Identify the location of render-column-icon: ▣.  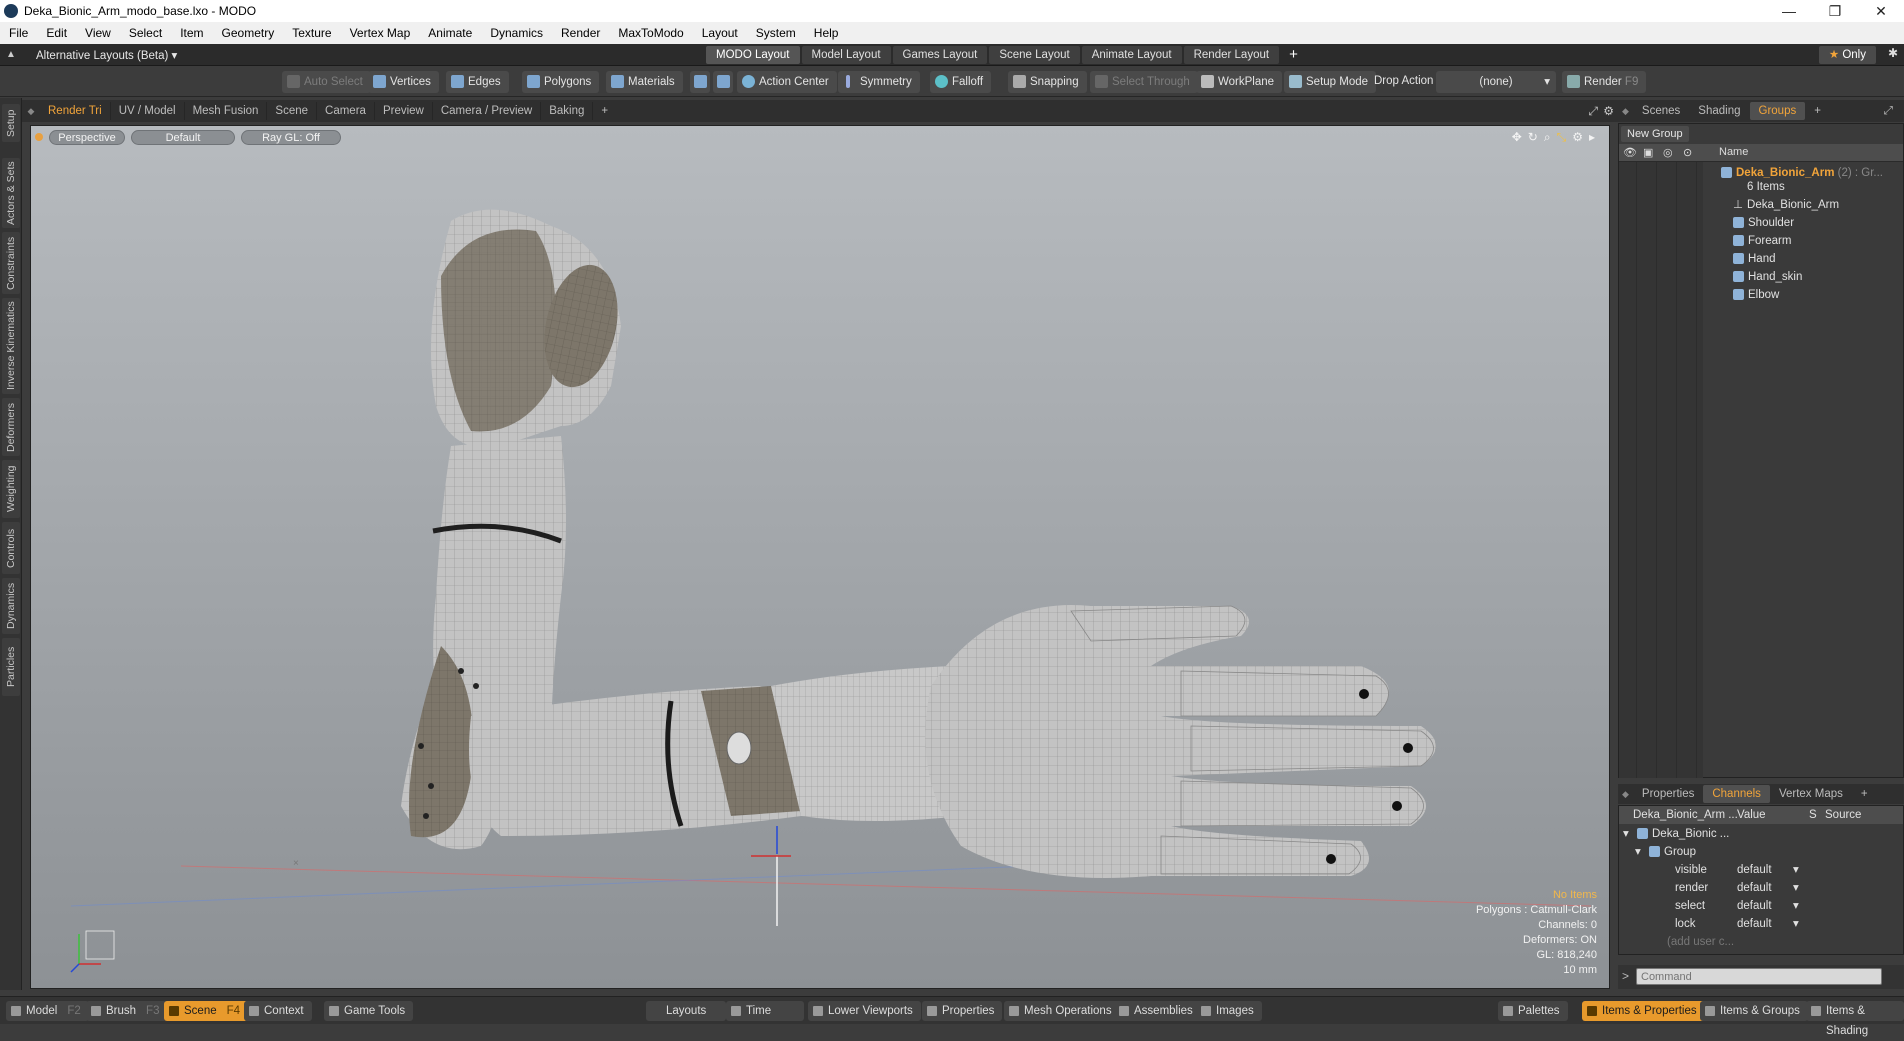
(1648, 152).